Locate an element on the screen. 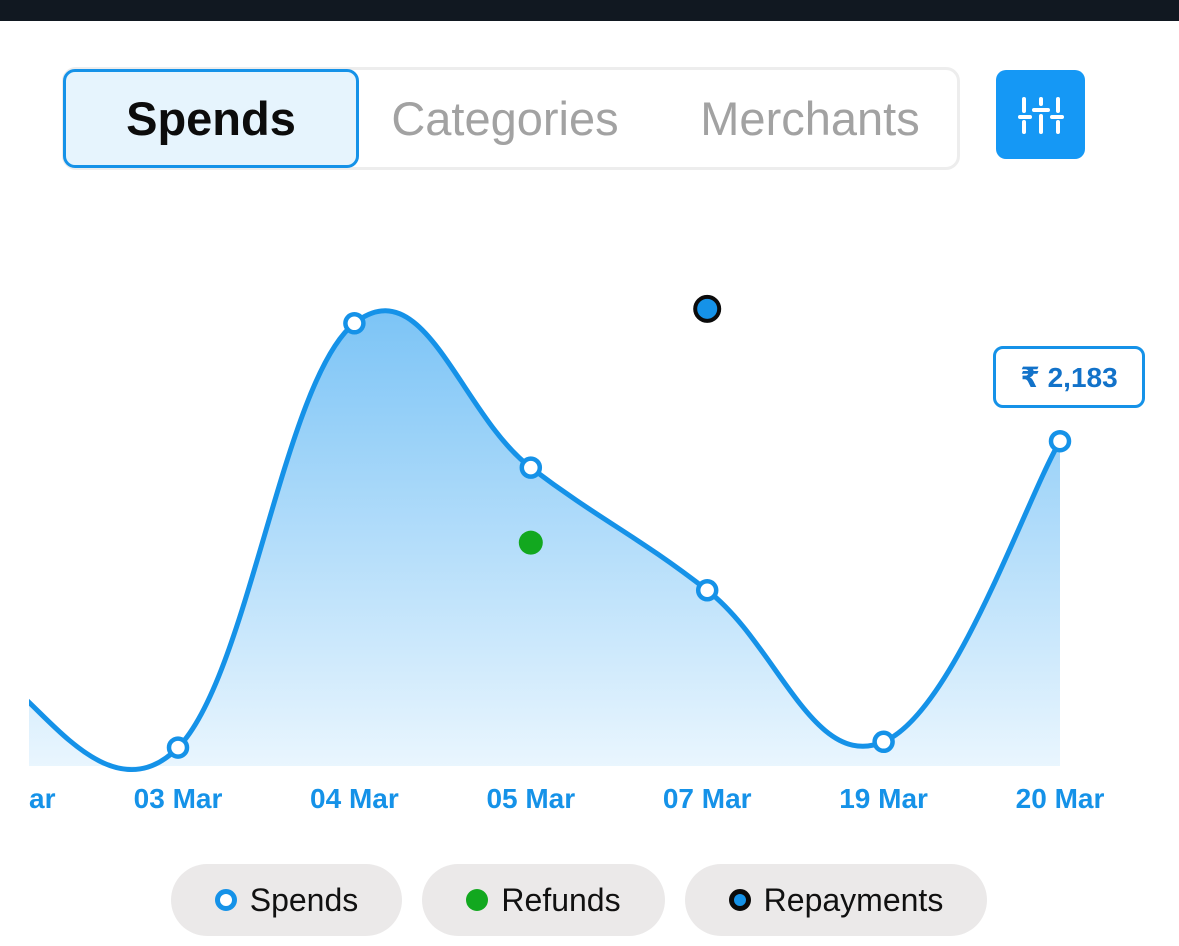 This screenshot has width=1179, height=946. x-tick-label: 05 Mar is located at coordinates (530, 798).